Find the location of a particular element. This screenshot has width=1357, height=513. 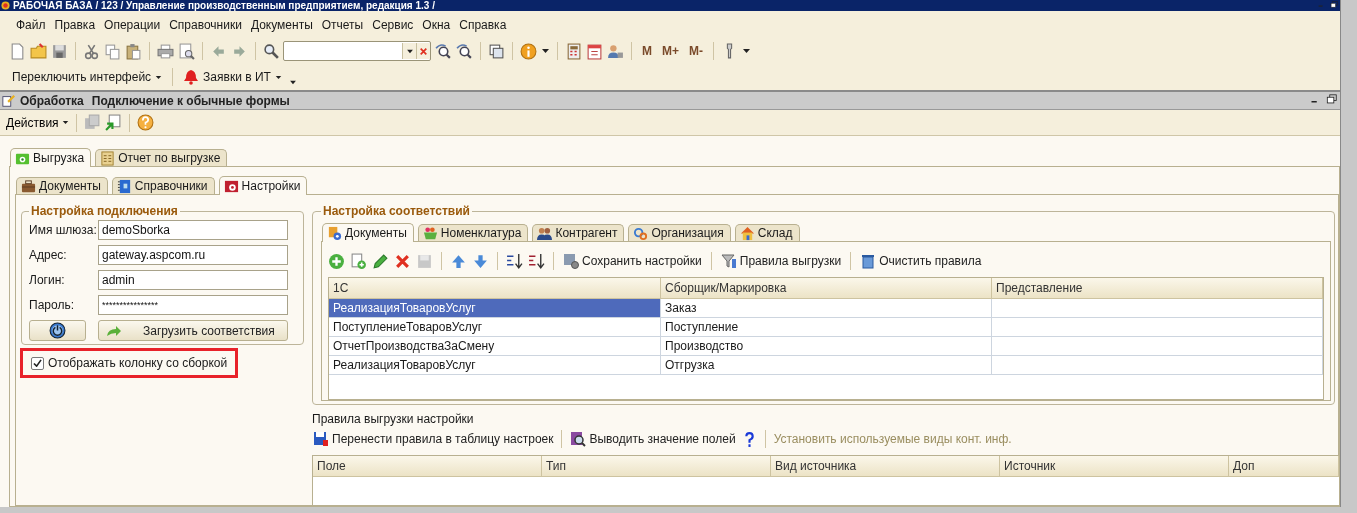

arrow-down-icon is located at coordinates (480, 261).